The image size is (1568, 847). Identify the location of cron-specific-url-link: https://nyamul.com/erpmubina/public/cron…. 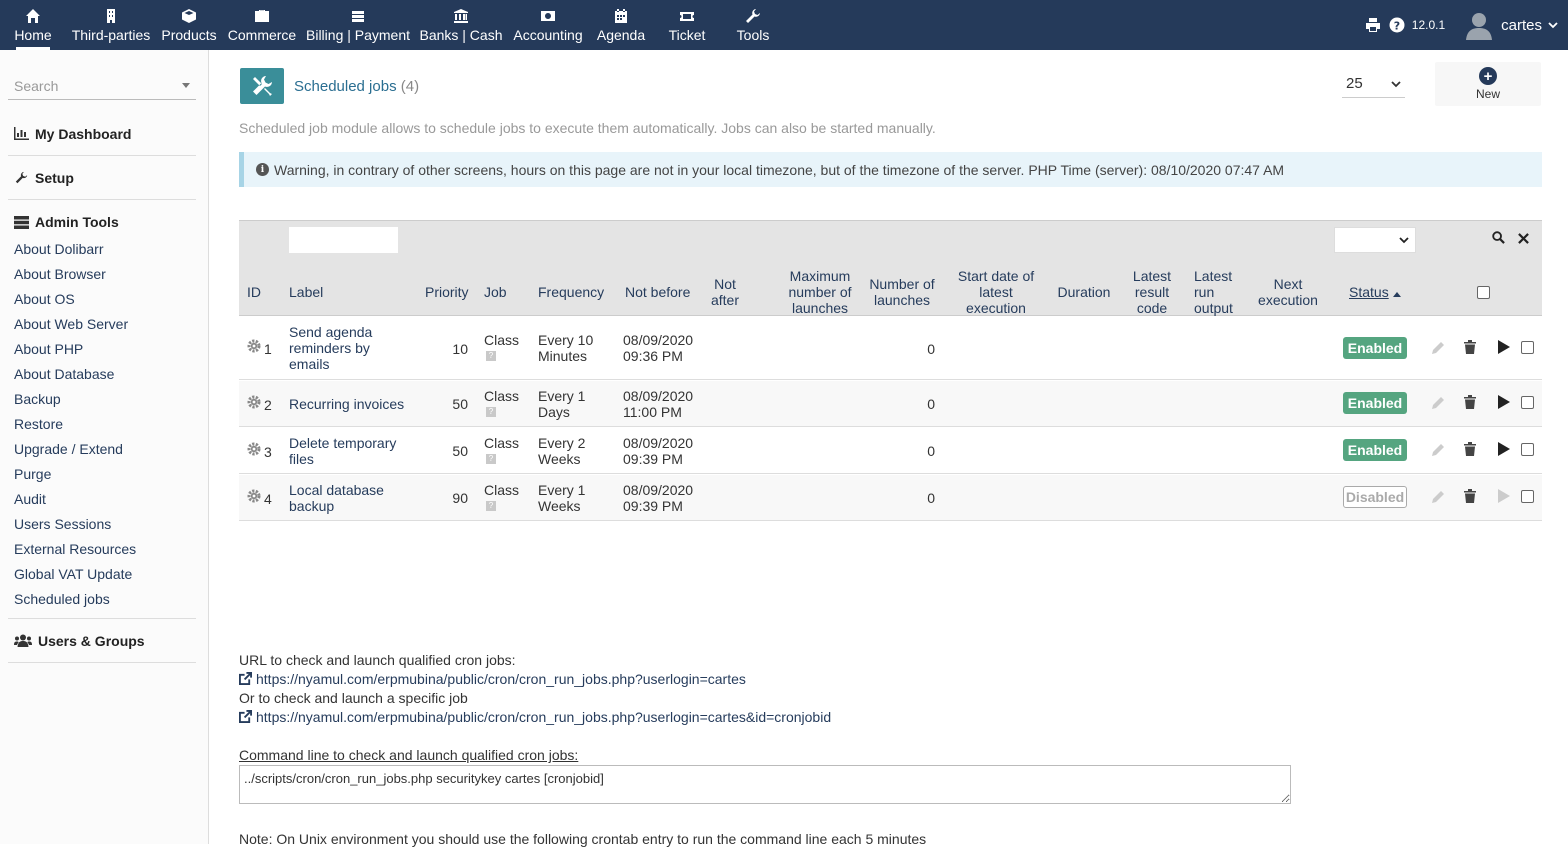
(535, 717).